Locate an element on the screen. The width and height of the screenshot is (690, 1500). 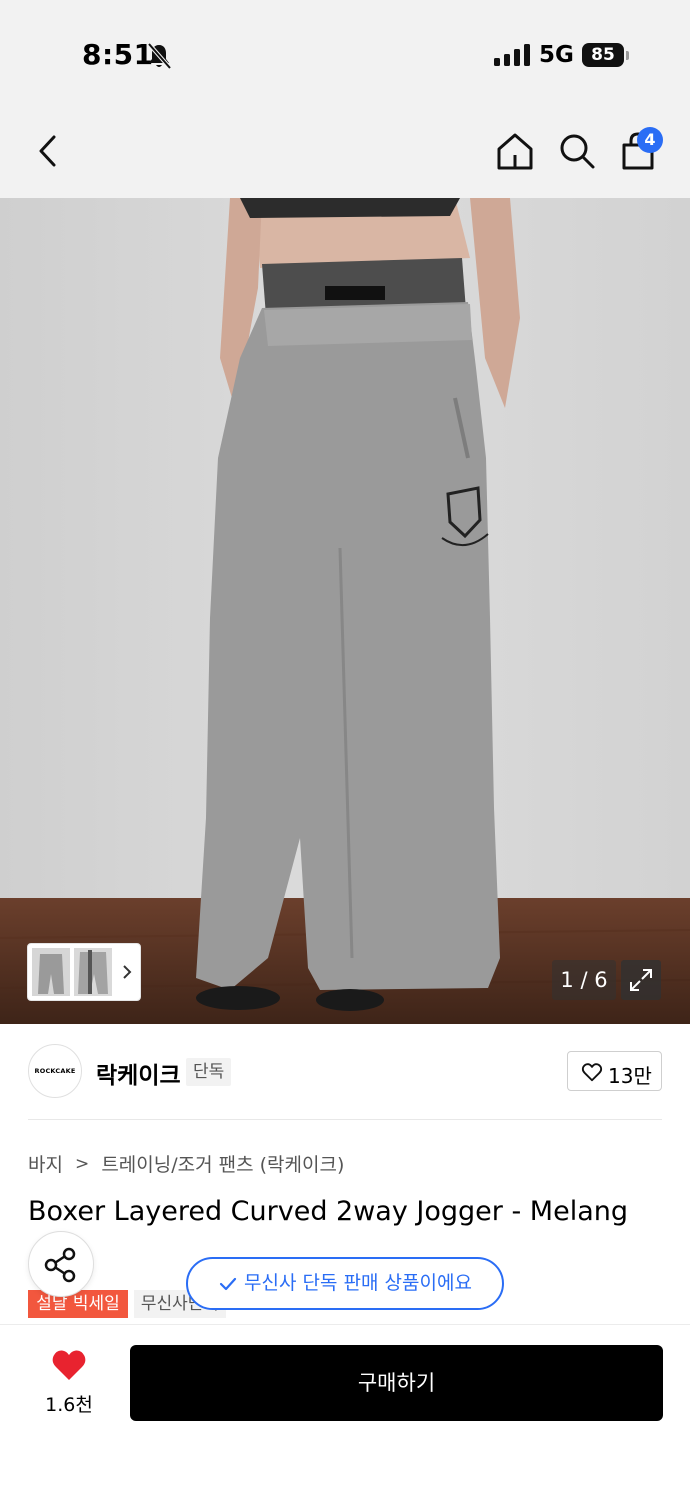
battery-level: 85 is located at coordinates (603, 55).